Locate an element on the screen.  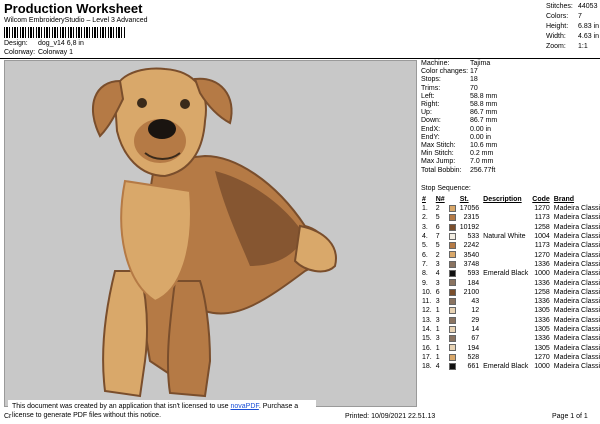
info-value: 58.8 mm is located at coordinates (484, 96).